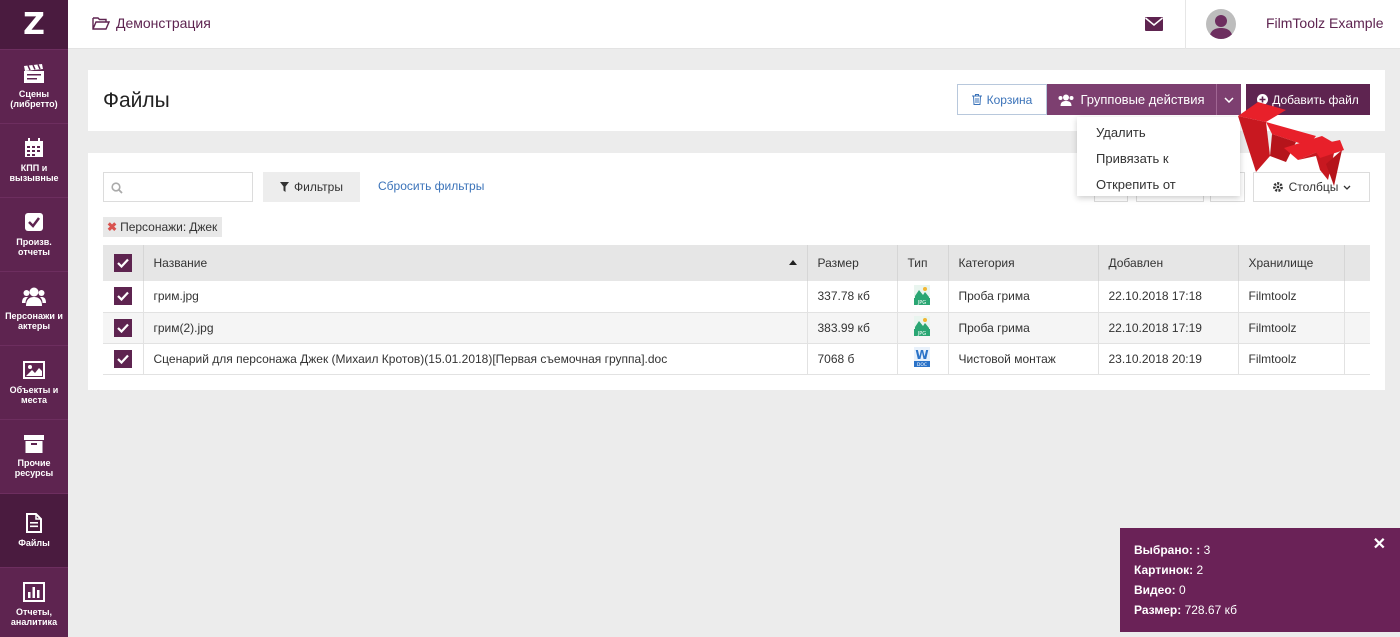 This screenshot has height=637, width=1400. What do you see at coordinates (1167, 359) in the screenshot?
I see `file-added-cell: 23.10.2018 20:19` at bounding box center [1167, 359].